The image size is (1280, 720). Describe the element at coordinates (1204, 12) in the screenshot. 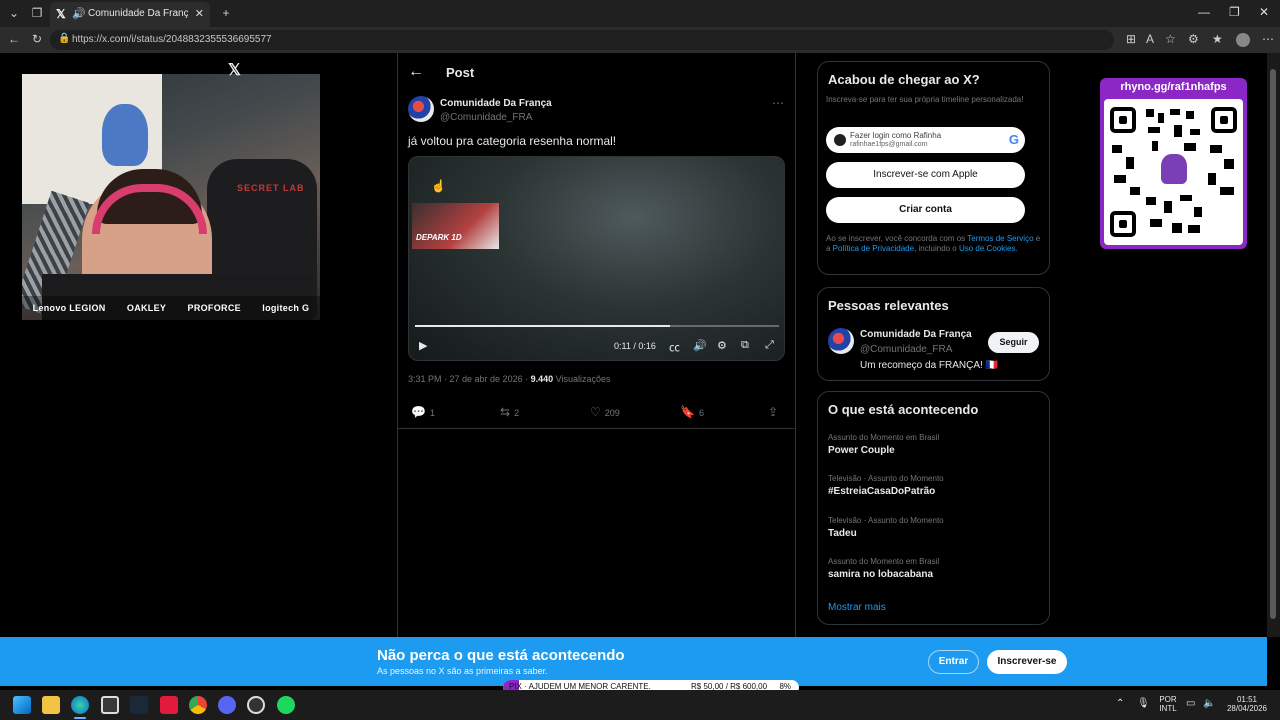

I see `minimize-icon: —` at that location.